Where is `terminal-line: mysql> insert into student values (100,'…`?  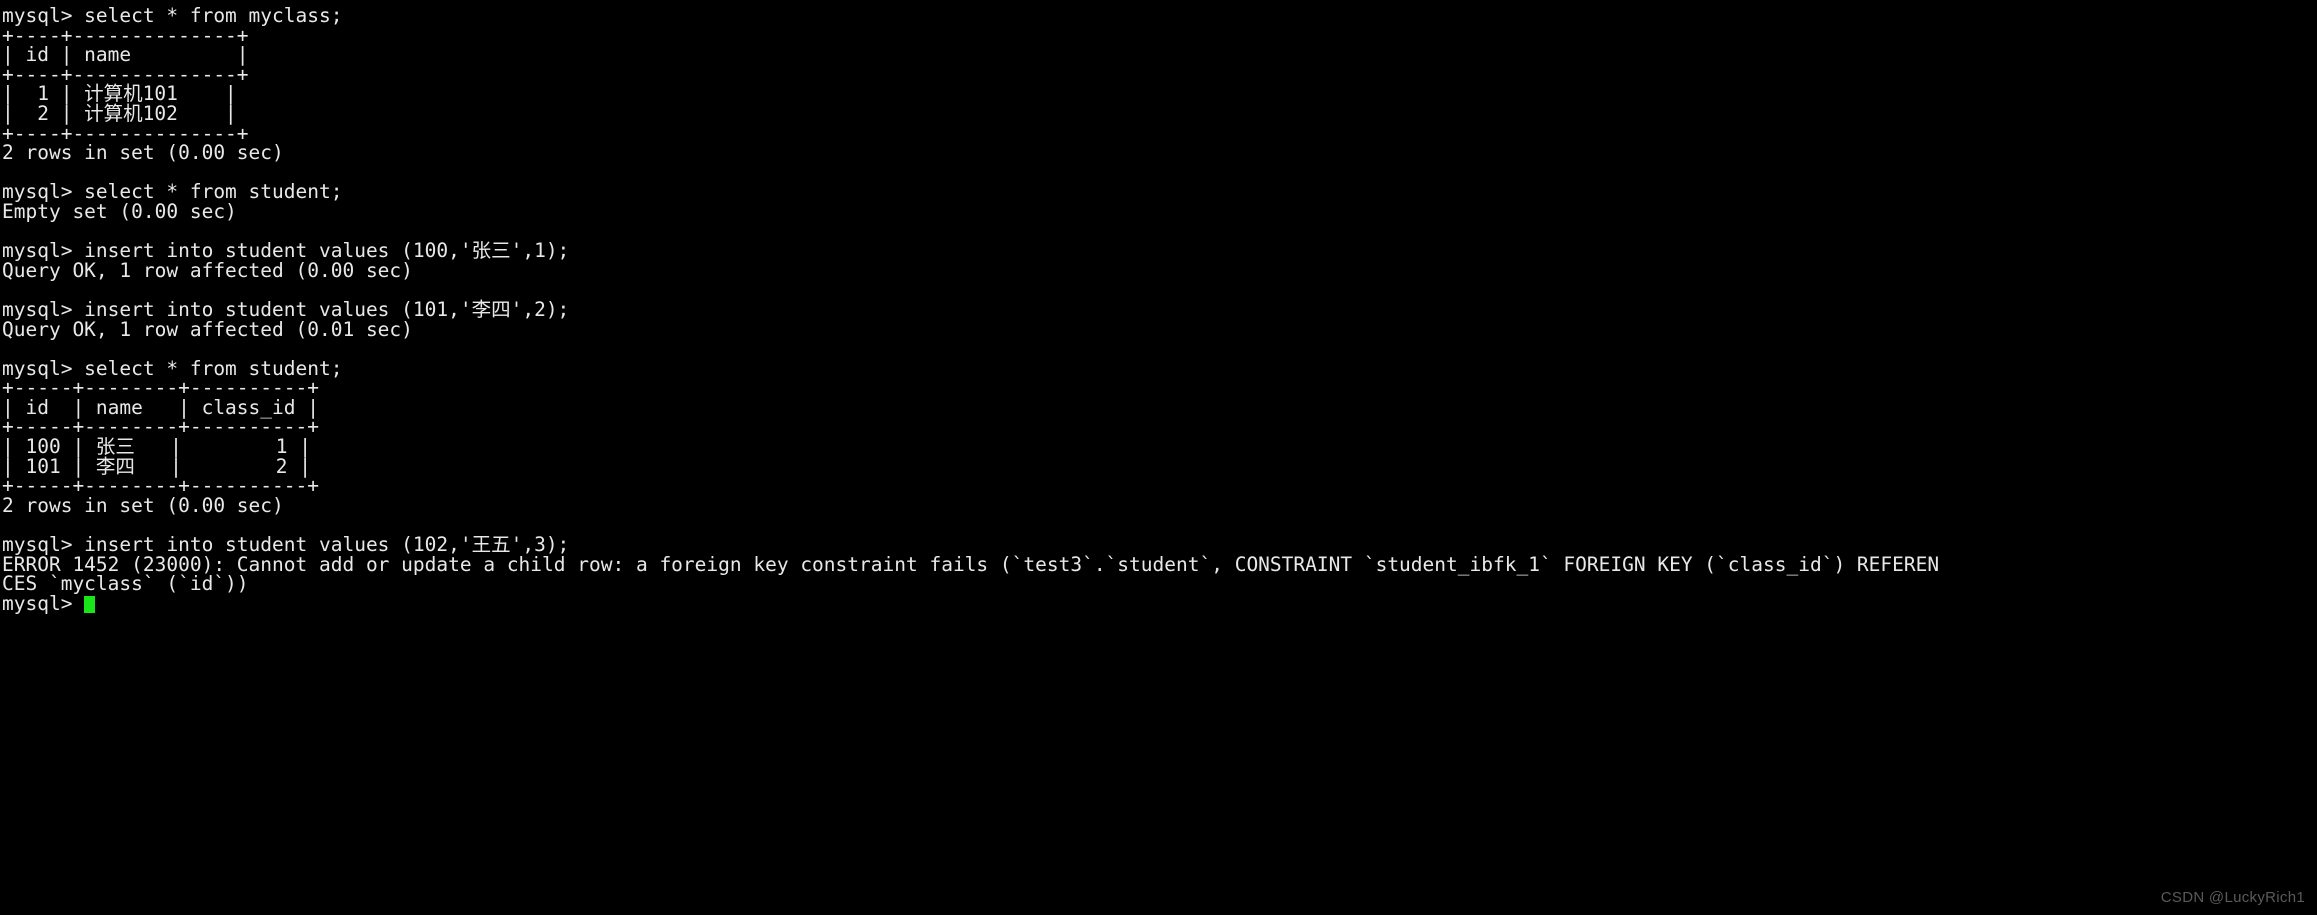
terminal-line: mysql> insert into student values (100,'… is located at coordinates (286, 251).